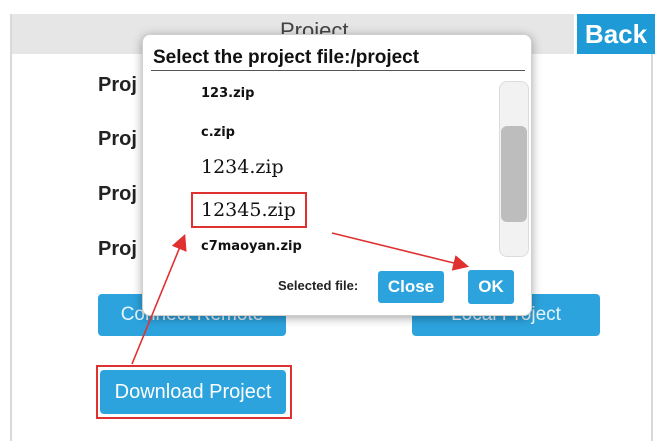 The image size is (657, 441). What do you see at coordinates (242, 167) in the screenshot?
I see `file-item-1234-zip: 1234.zip` at bounding box center [242, 167].